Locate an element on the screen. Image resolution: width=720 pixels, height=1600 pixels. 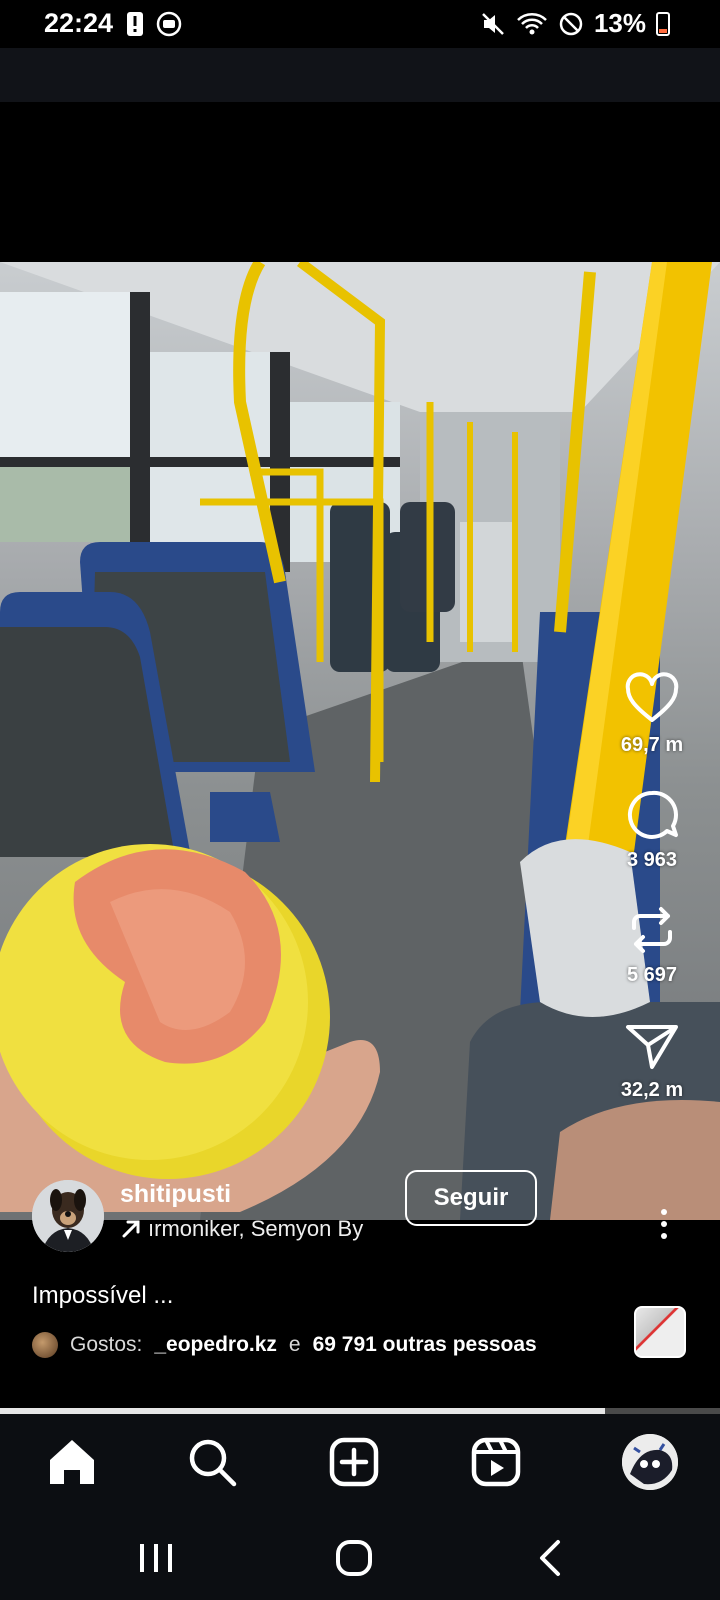
status-right: 13% is located at coordinates (575, 23).